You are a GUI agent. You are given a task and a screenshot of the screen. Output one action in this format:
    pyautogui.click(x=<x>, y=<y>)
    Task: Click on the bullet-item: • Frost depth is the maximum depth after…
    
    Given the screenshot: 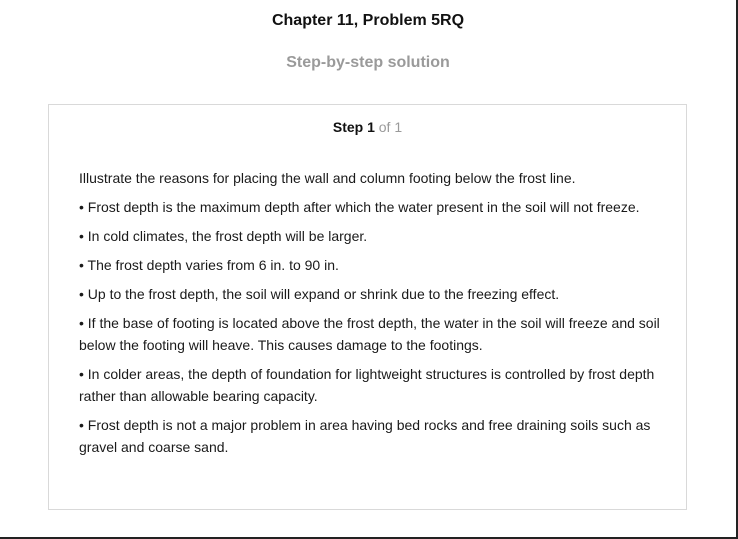 What is the action you would take?
    pyautogui.click(x=359, y=207)
    